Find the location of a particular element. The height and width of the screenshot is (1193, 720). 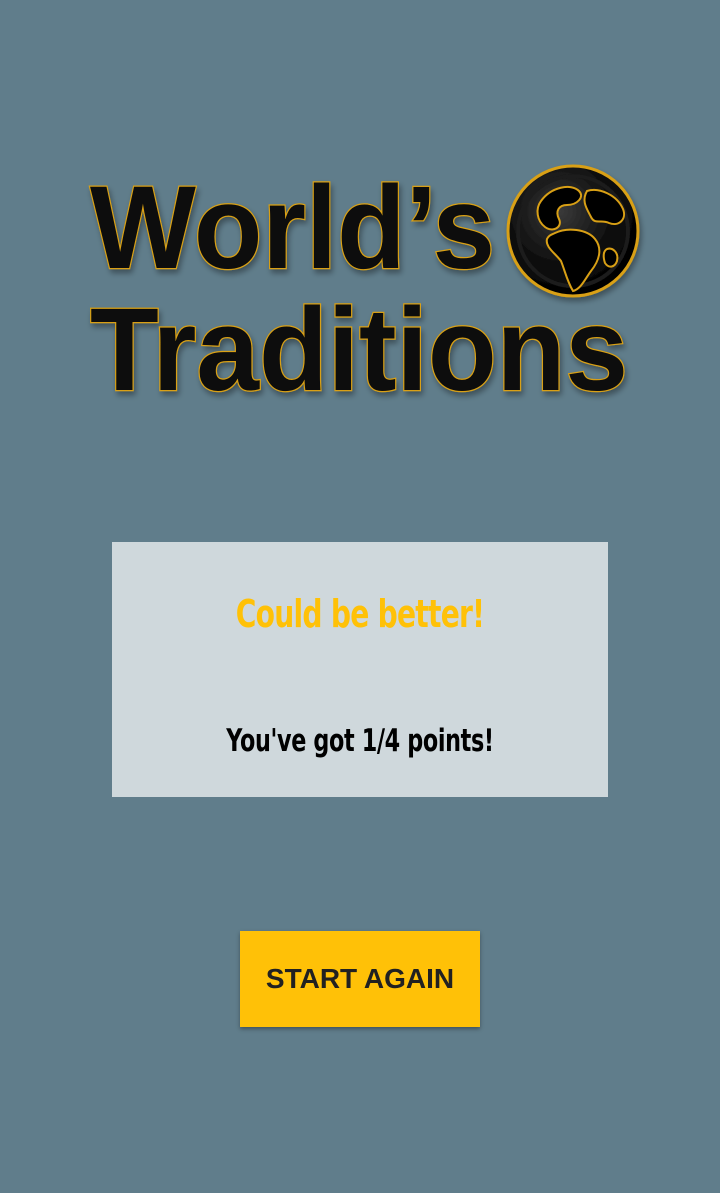

logo-line-2: Traditions is located at coordinates (359, 350).